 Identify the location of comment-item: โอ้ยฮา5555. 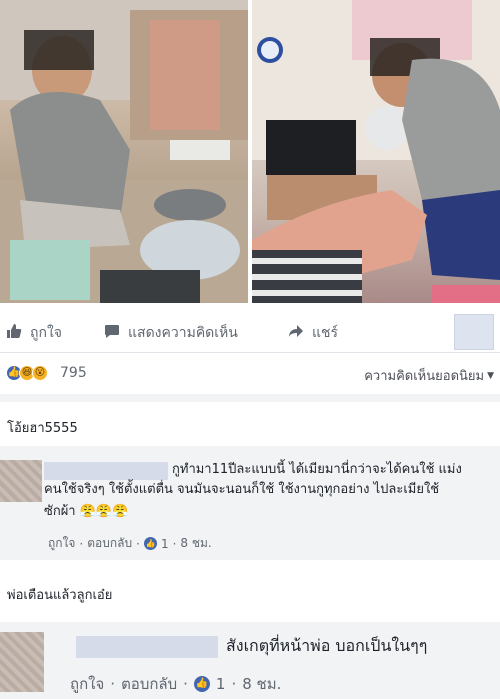
(250, 424).